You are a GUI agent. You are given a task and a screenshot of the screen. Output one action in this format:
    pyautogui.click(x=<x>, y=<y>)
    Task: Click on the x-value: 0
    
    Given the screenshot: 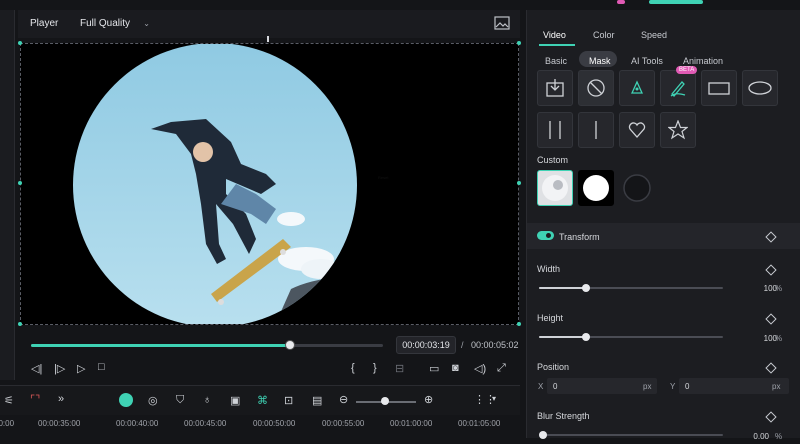 What is the action you would take?
    pyautogui.click(x=555, y=386)
    